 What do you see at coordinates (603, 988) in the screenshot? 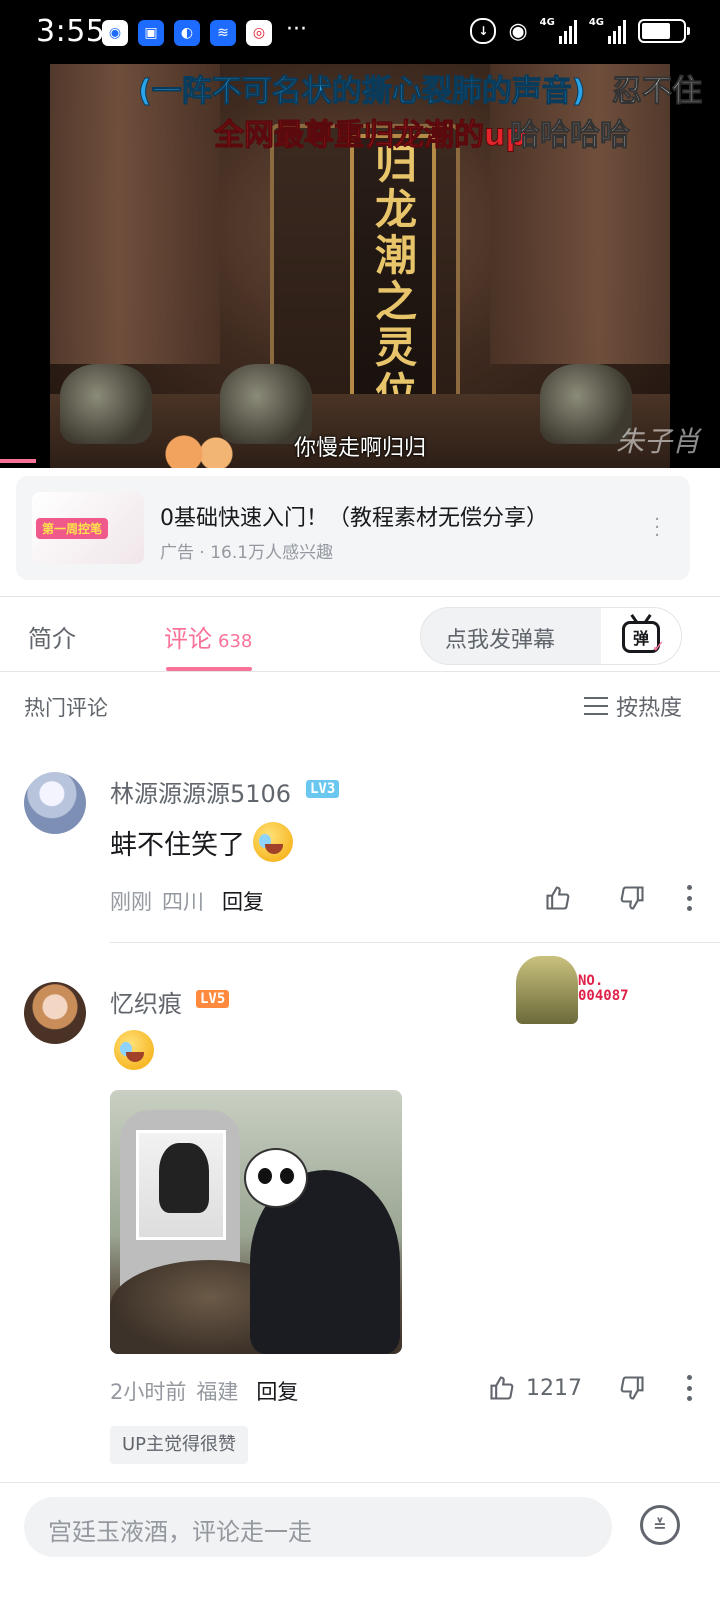
I see `fan-badge-number: NO. 004087` at bounding box center [603, 988].